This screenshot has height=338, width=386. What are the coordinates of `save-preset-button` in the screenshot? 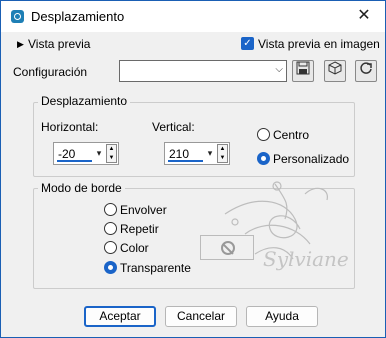 It's located at (303, 71).